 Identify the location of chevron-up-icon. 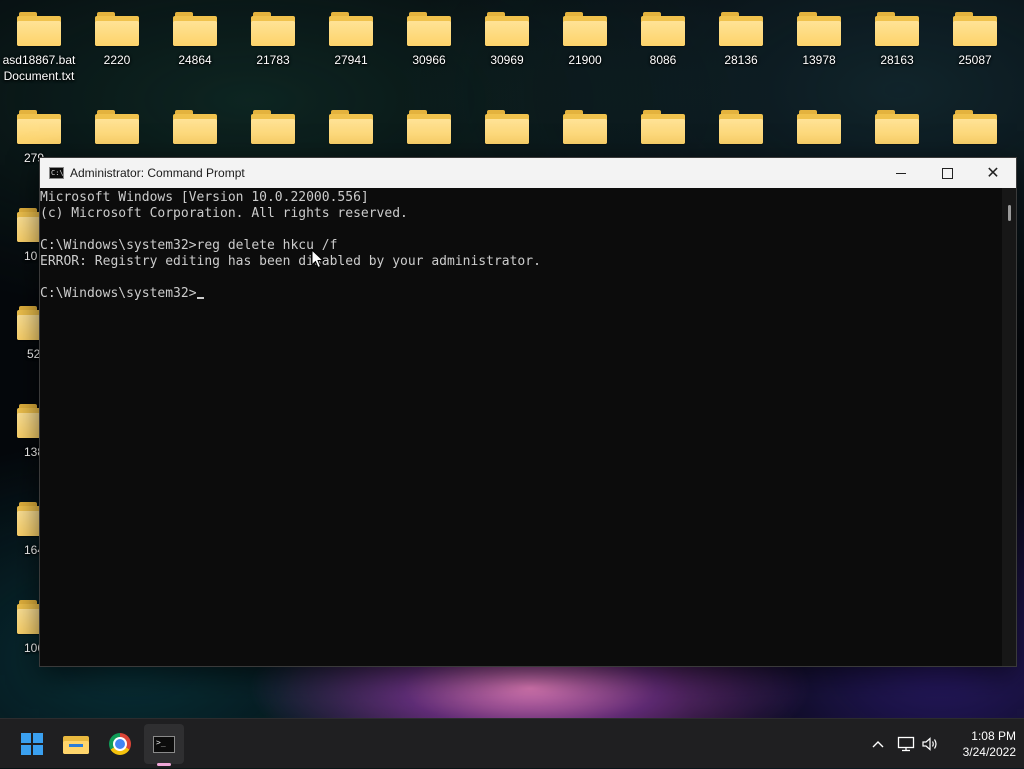
(878, 744).